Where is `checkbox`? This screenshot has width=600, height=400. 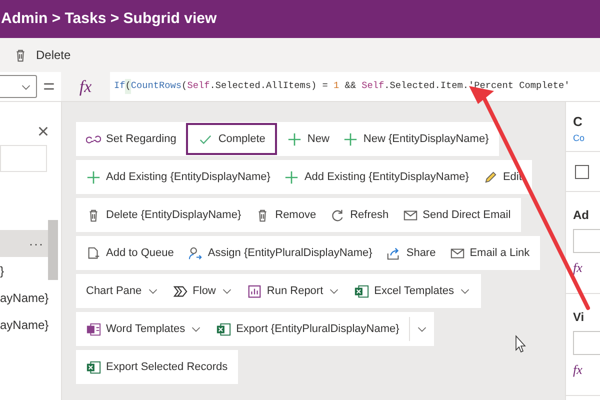 checkbox is located at coordinates (582, 171).